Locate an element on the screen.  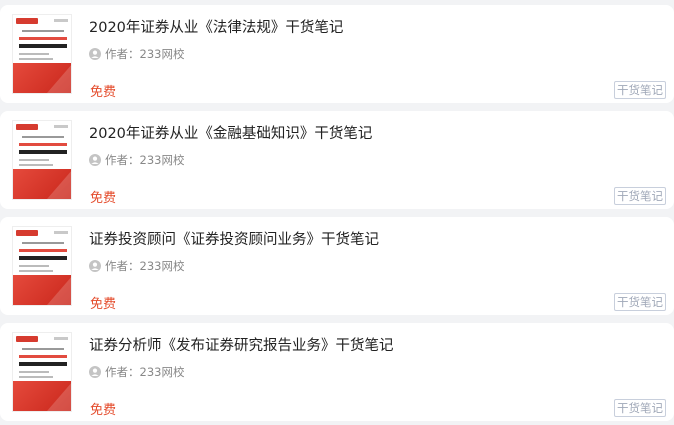
note-title: 2020年证券从业《法律法规》干货笔记 is located at coordinates (371, 28).